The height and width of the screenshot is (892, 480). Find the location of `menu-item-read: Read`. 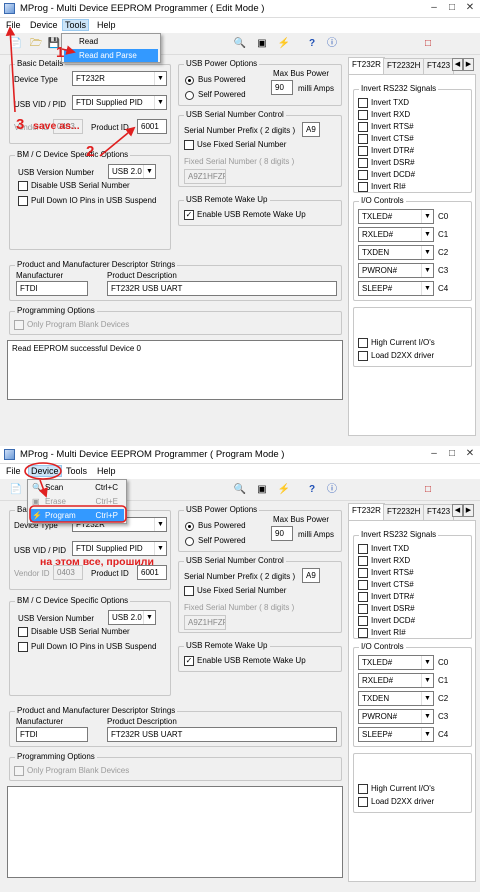

menu-item-read: Read is located at coordinates (111, 41).